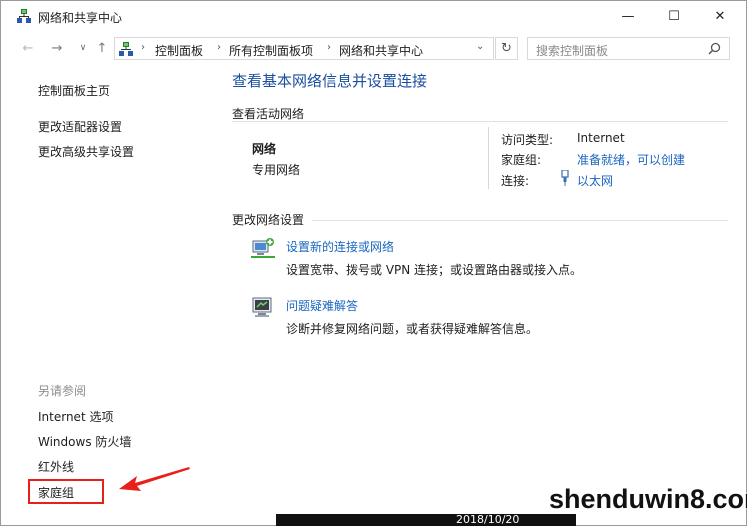  What do you see at coordinates (263, 248) in the screenshot?
I see `new-connection-icon` at bounding box center [263, 248].